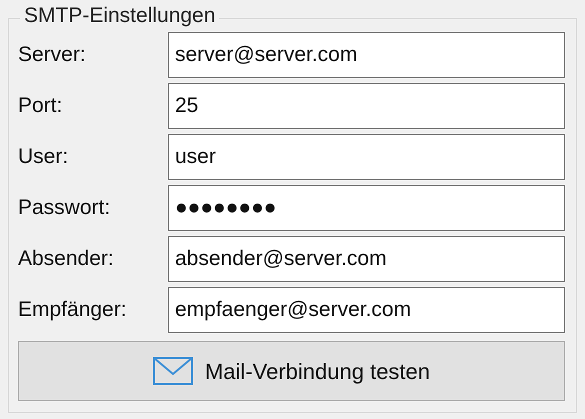 The width and height of the screenshot is (585, 419). Describe the element at coordinates (44, 157) in the screenshot. I see `field-label: User:` at that location.